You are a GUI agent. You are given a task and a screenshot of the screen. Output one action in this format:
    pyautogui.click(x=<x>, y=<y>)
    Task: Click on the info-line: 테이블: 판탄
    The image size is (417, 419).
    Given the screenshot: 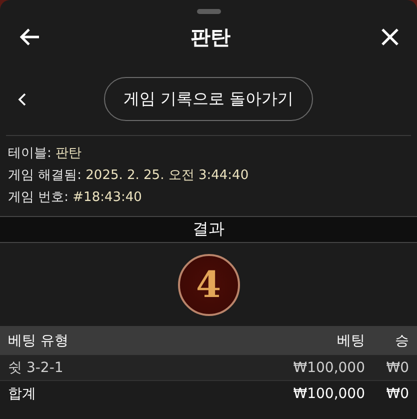 What is the action you would take?
    pyautogui.click(x=45, y=153)
    